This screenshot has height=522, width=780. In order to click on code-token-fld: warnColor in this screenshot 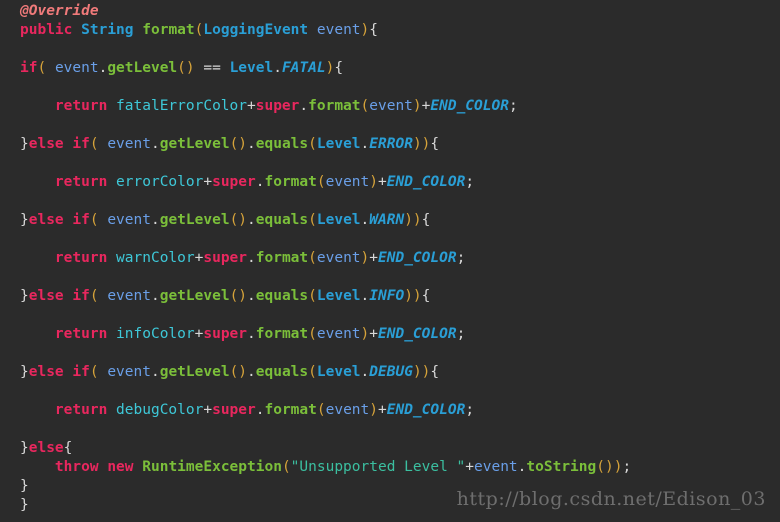, I will do `click(155, 258)`.